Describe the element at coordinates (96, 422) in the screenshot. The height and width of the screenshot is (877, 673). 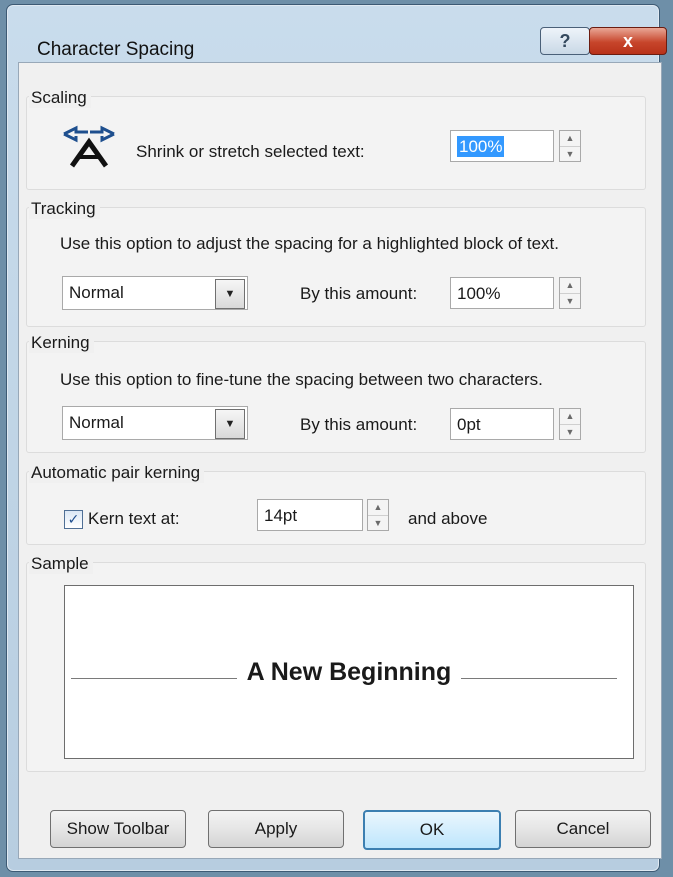
I see `kerning-mode: Normal` at that location.